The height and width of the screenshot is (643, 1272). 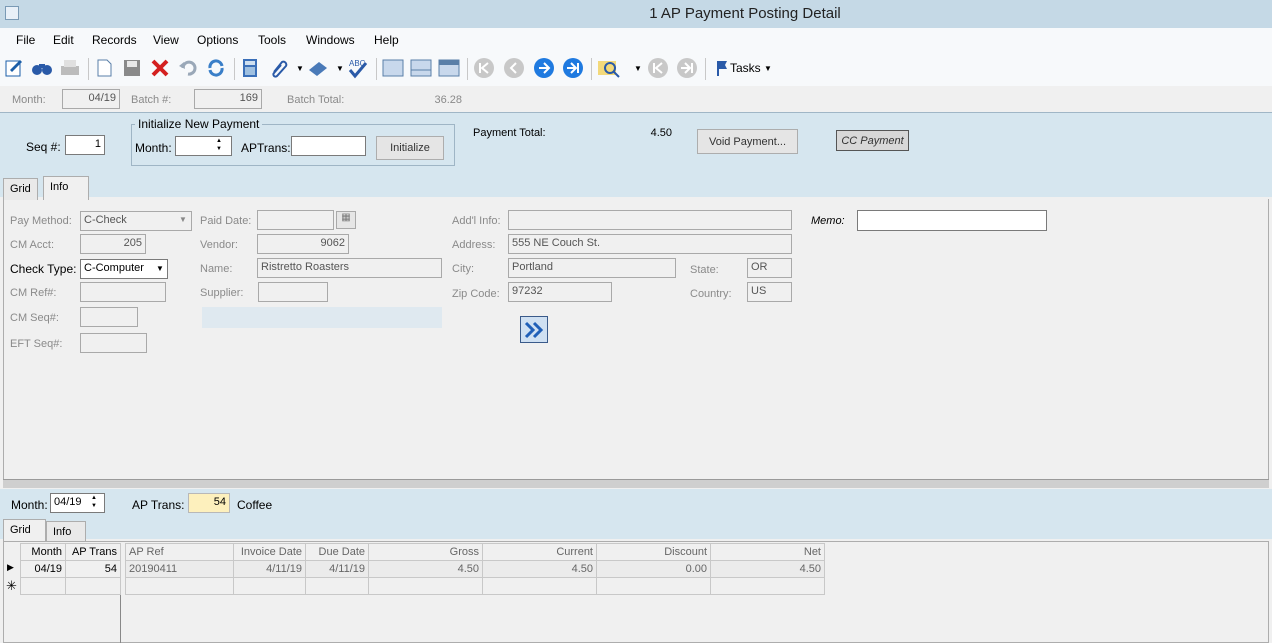 I want to click on first-record-icon, so click(x=484, y=68).